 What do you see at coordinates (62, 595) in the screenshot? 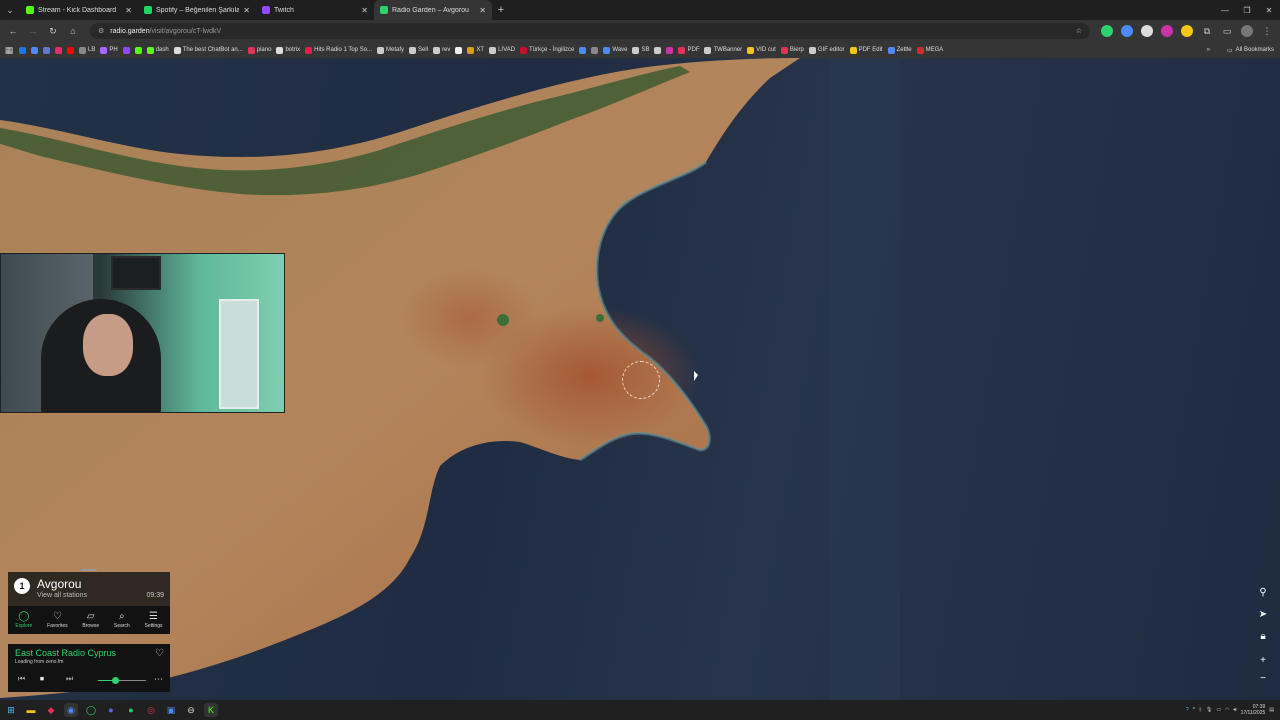
I see `view-all-stations-link: View all stations` at bounding box center [62, 595].